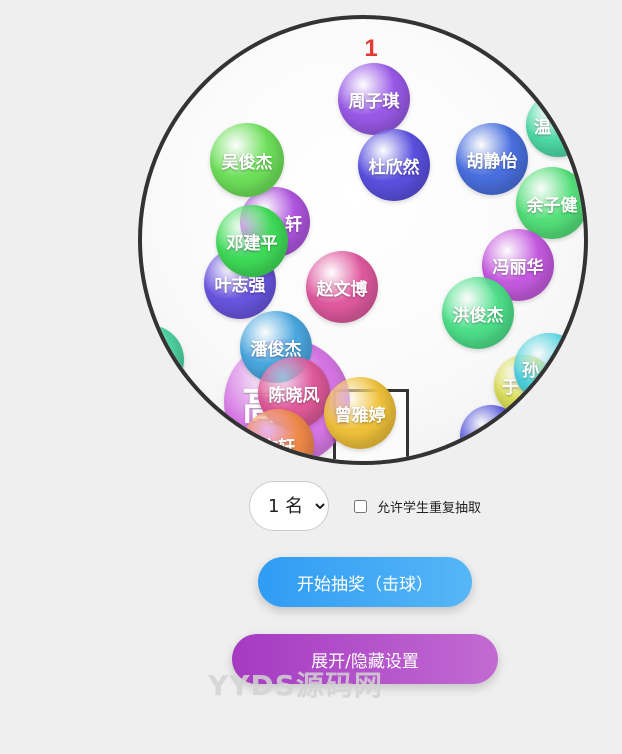 This screenshot has height=754, width=622. I want to click on student-ball: 吴俊杰, so click(247, 160).